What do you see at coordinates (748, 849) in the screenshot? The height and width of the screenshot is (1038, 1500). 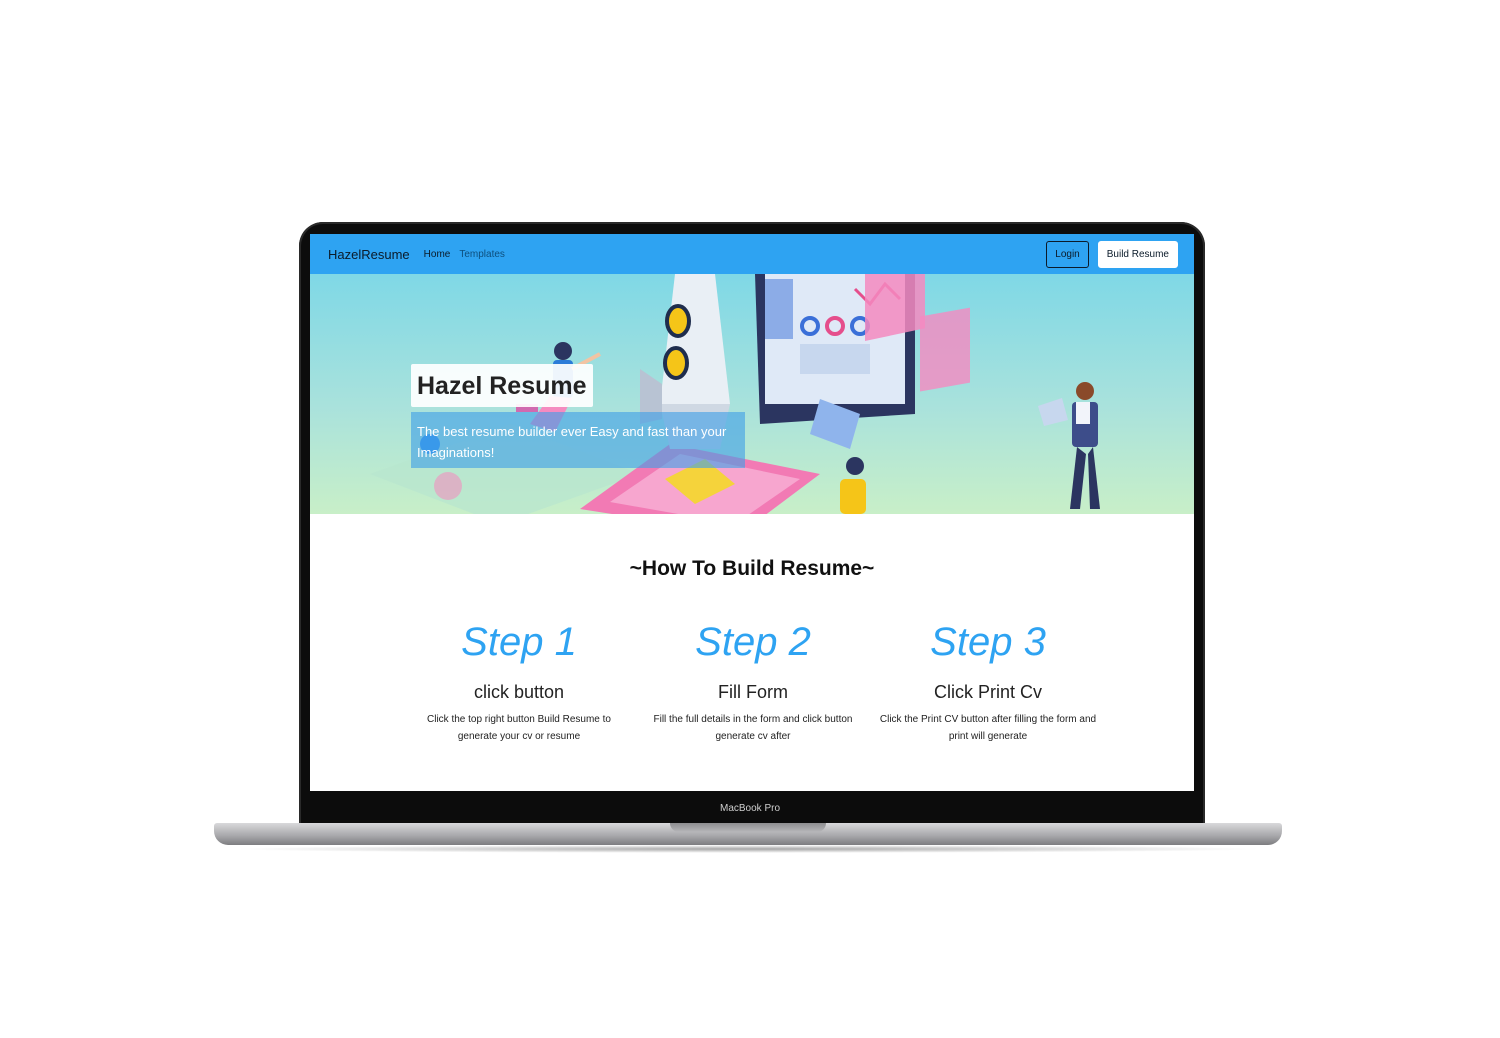 I see `laptop-shadow` at bounding box center [748, 849].